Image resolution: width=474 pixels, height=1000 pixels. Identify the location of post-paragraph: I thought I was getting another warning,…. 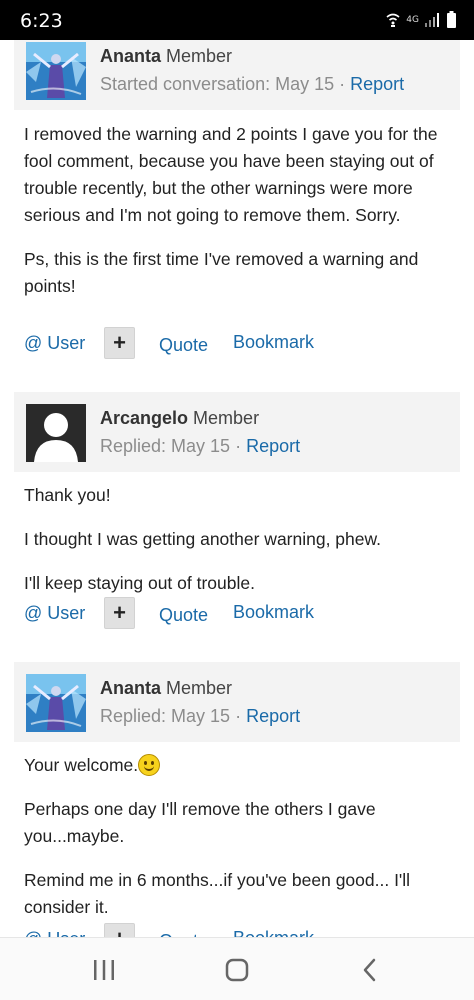
(203, 539).